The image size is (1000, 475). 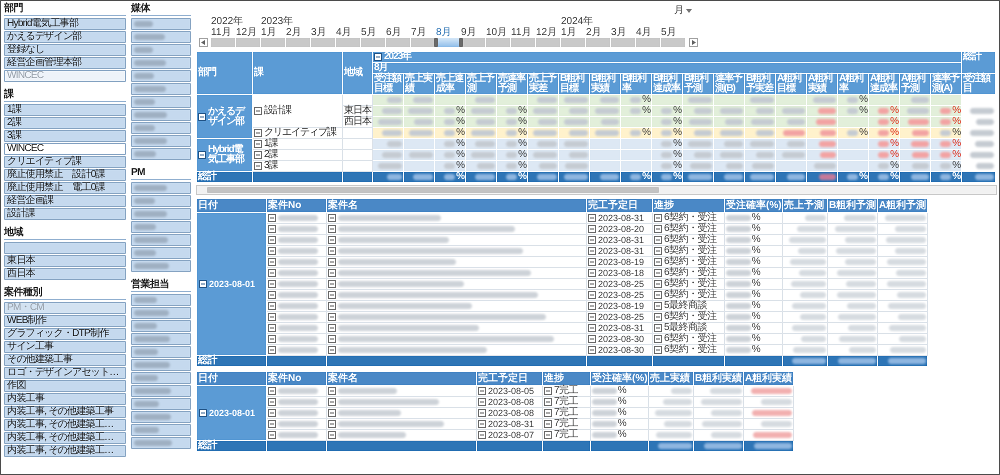 I want to click on slicer-item: 経営企画管理本部, so click(x=65, y=63).